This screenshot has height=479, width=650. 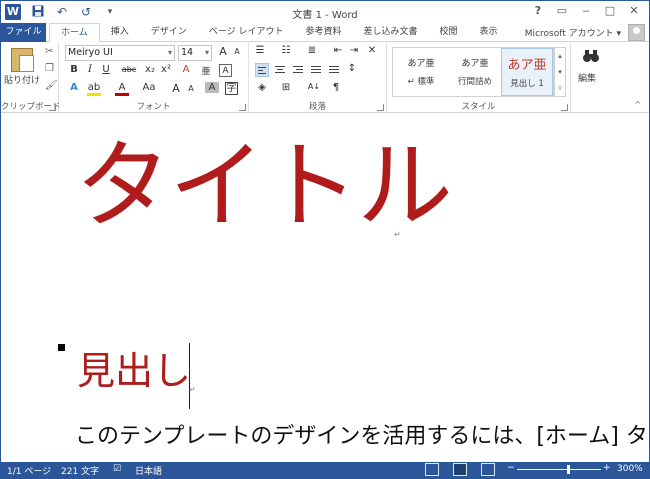 I want to click on text-cursor, so click(x=189, y=376).